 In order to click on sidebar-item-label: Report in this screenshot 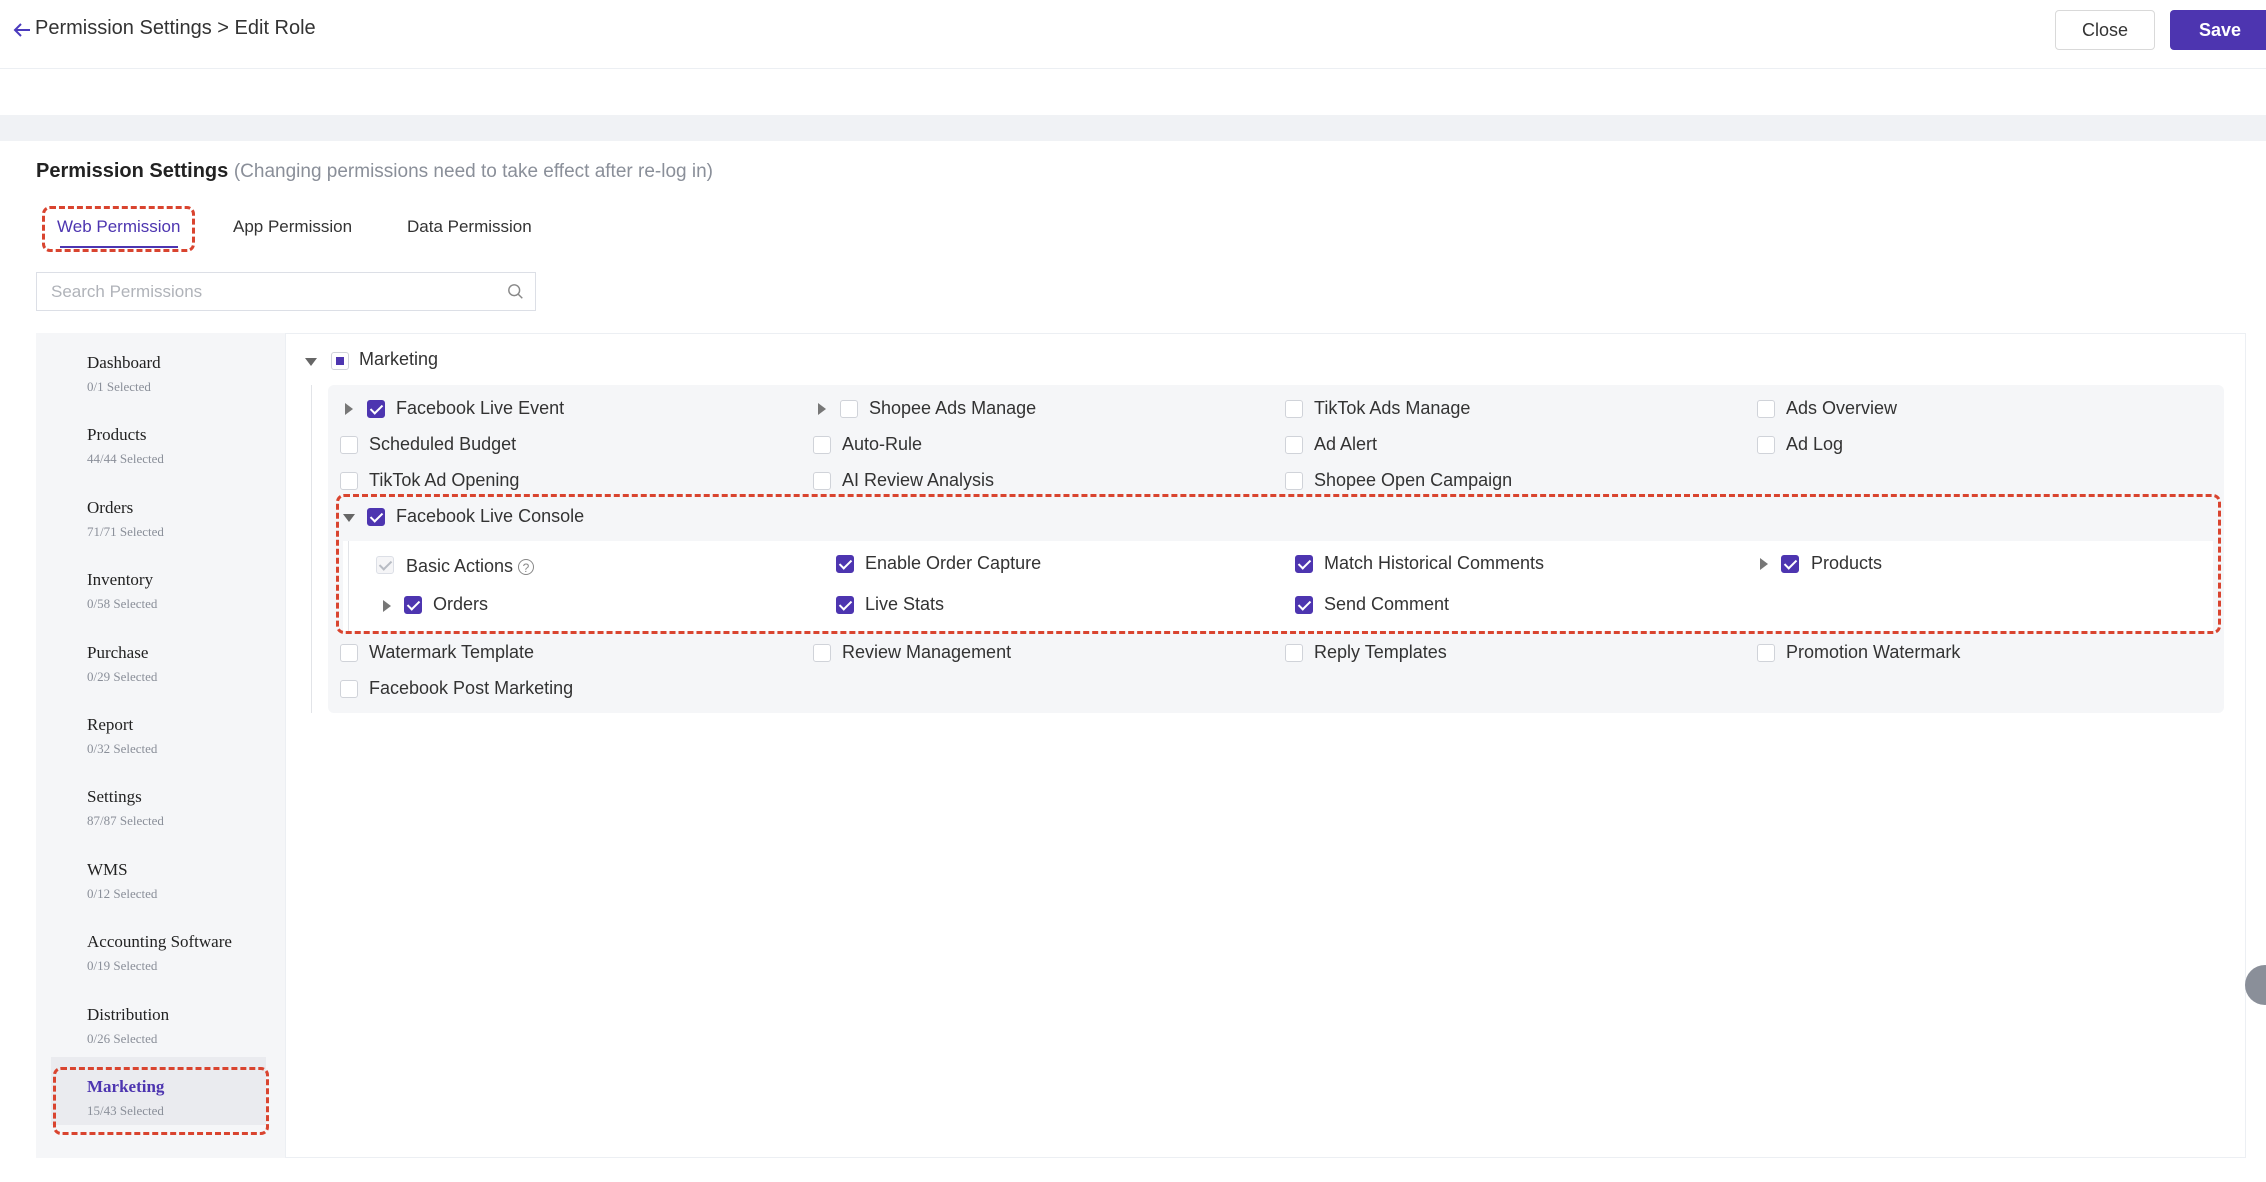, I will do `click(110, 724)`.